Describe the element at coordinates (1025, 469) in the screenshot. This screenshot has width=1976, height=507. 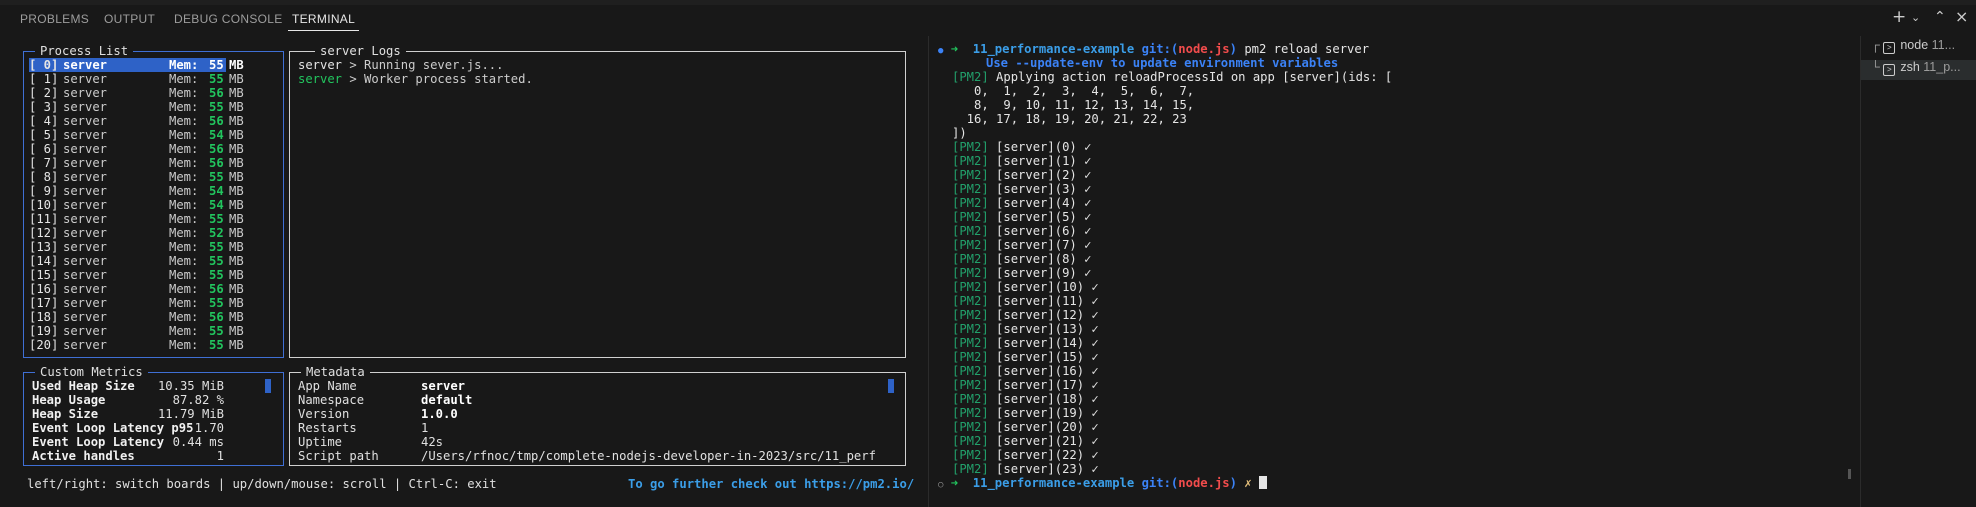
I see `reload-status-line: [PM2] [server](23) ✓` at that location.